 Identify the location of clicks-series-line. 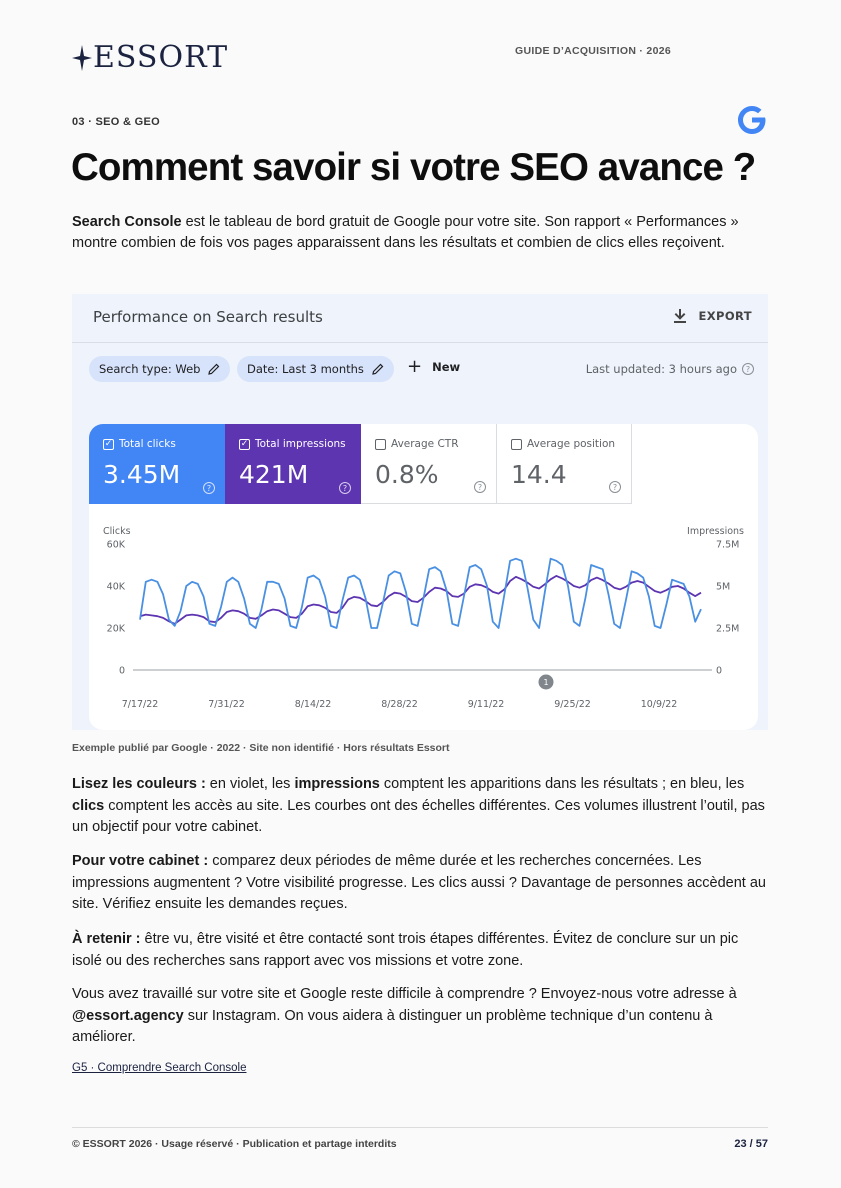
(420, 593).